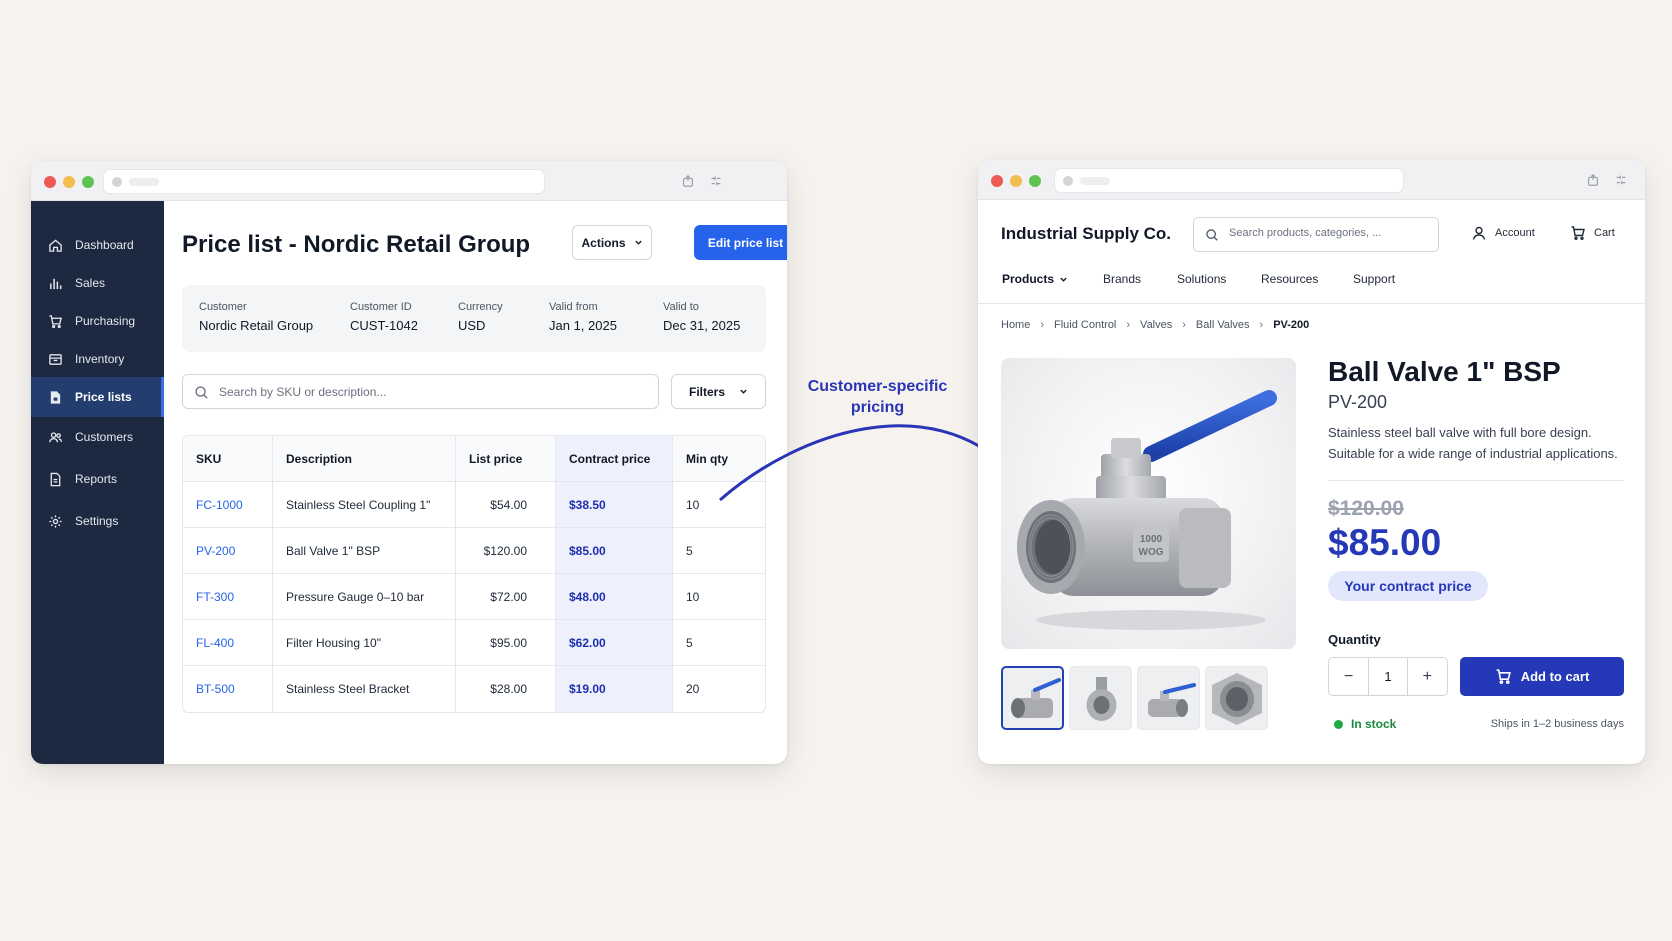 The width and height of the screenshot is (1672, 941). I want to click on home-icon, so click(55, 245).